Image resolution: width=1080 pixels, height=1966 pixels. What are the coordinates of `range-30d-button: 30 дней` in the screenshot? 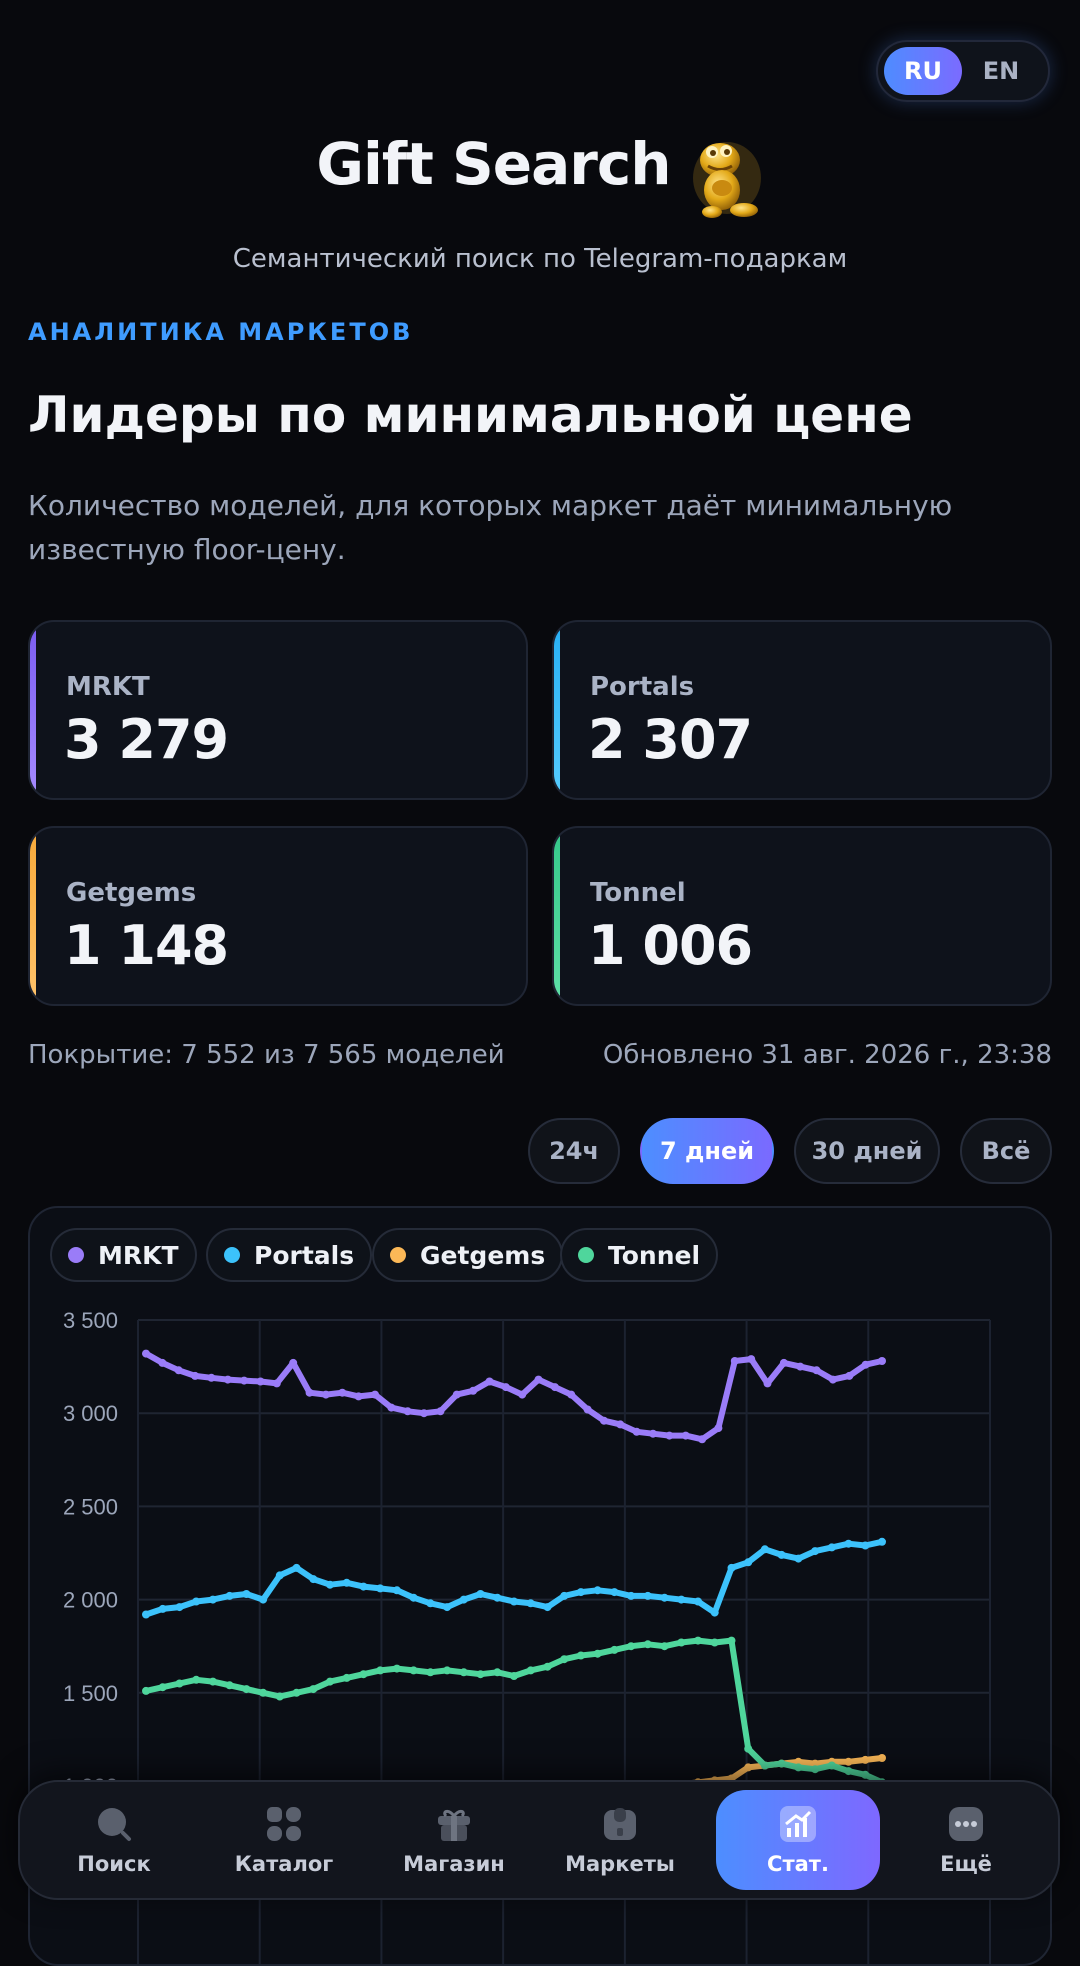 It's located at (867, 1151).